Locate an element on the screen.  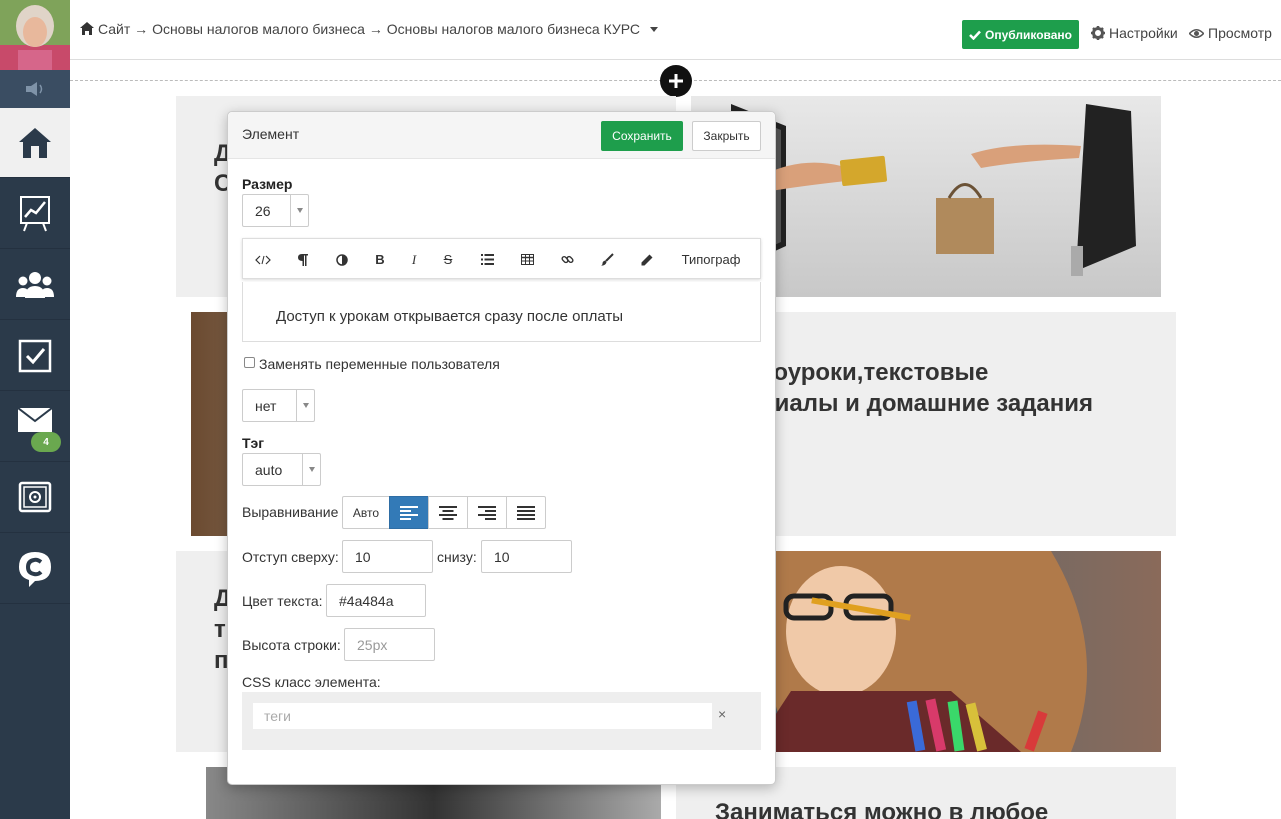
link-button is located at coordinates (567, 259).